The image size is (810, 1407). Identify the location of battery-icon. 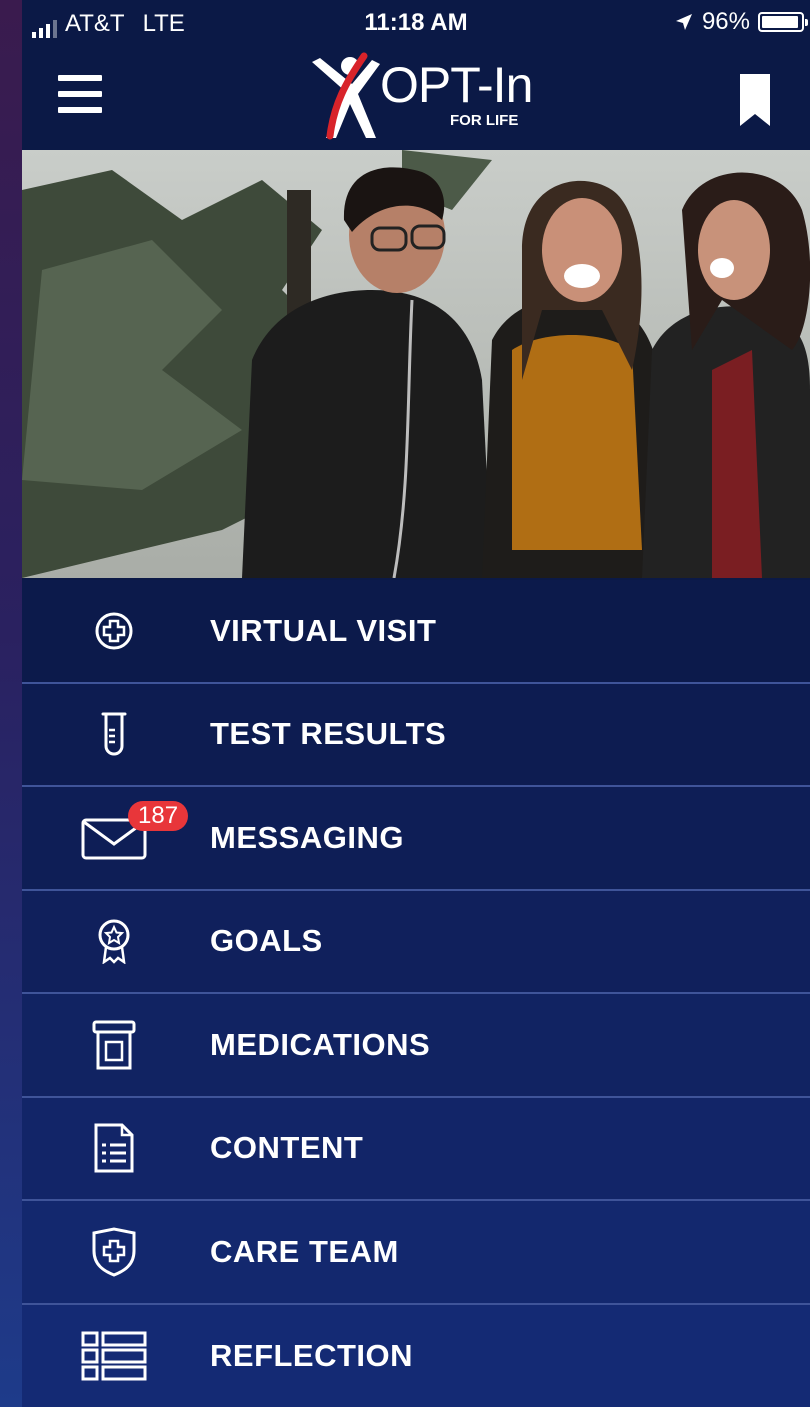
(783, 22).